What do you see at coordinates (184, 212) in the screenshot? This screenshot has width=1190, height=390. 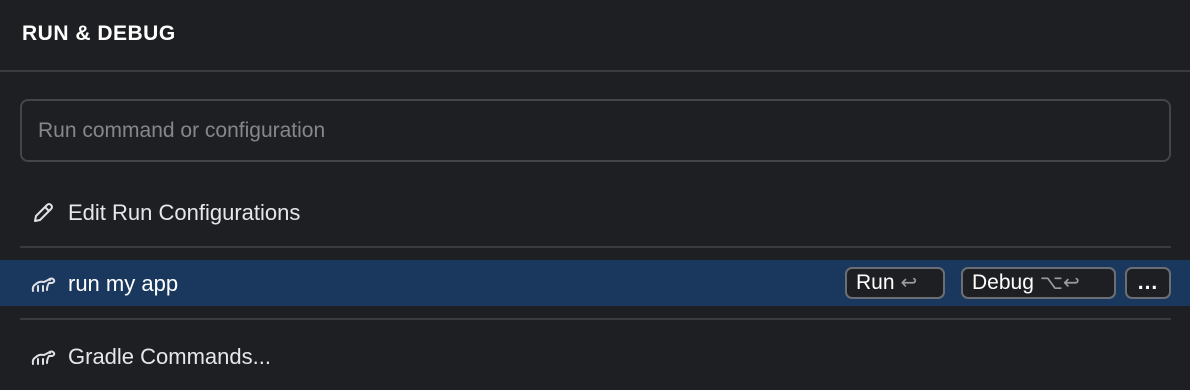 I see `list-item-label: Edit Run Configurations` at bounding box center [184, 212].